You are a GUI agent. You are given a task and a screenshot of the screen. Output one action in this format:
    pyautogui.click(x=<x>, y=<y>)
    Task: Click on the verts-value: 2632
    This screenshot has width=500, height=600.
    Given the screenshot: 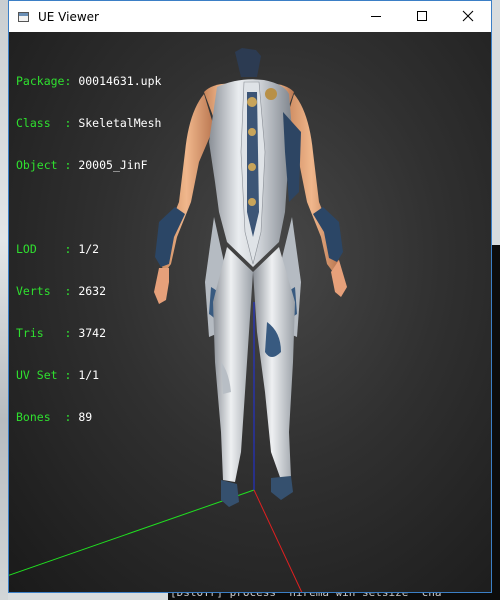 What is the action you would take?
    pyautogui.click(x=92, y=291)
    